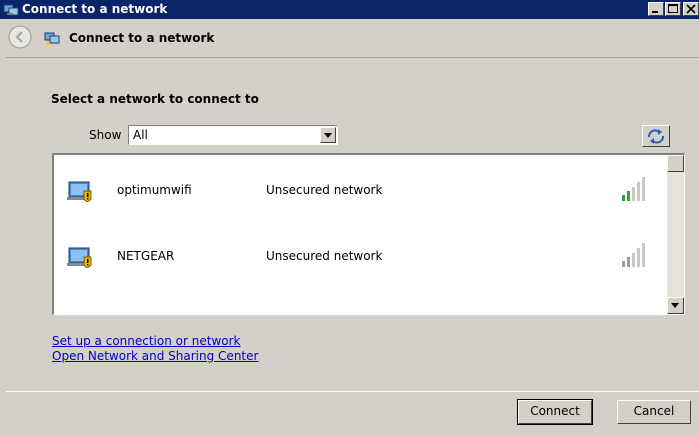 This screenshot has height=435, width=699. I want to click on minimize-button, so click(656, 9).